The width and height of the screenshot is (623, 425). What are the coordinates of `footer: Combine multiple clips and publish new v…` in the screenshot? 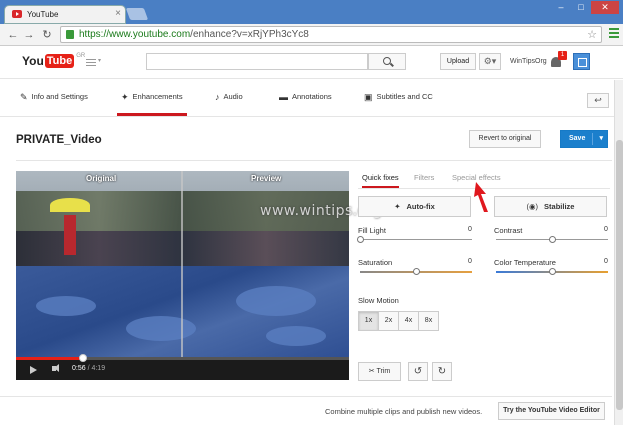 It's located at (306, 410).